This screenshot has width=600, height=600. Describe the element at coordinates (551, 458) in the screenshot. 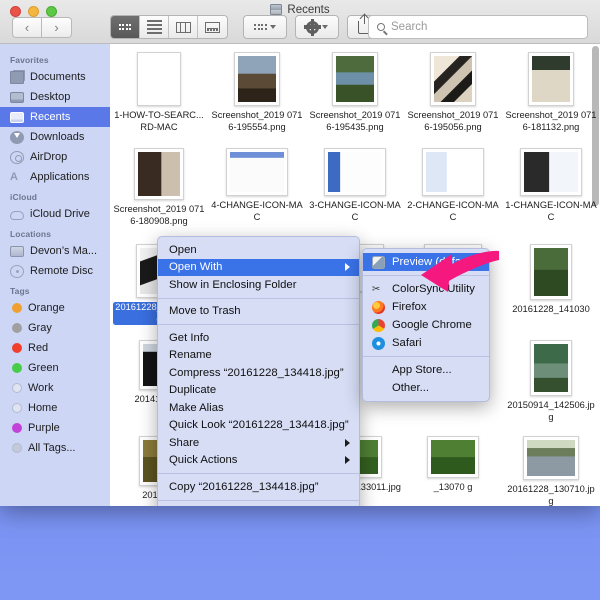

I see `river-thumb` at that location.